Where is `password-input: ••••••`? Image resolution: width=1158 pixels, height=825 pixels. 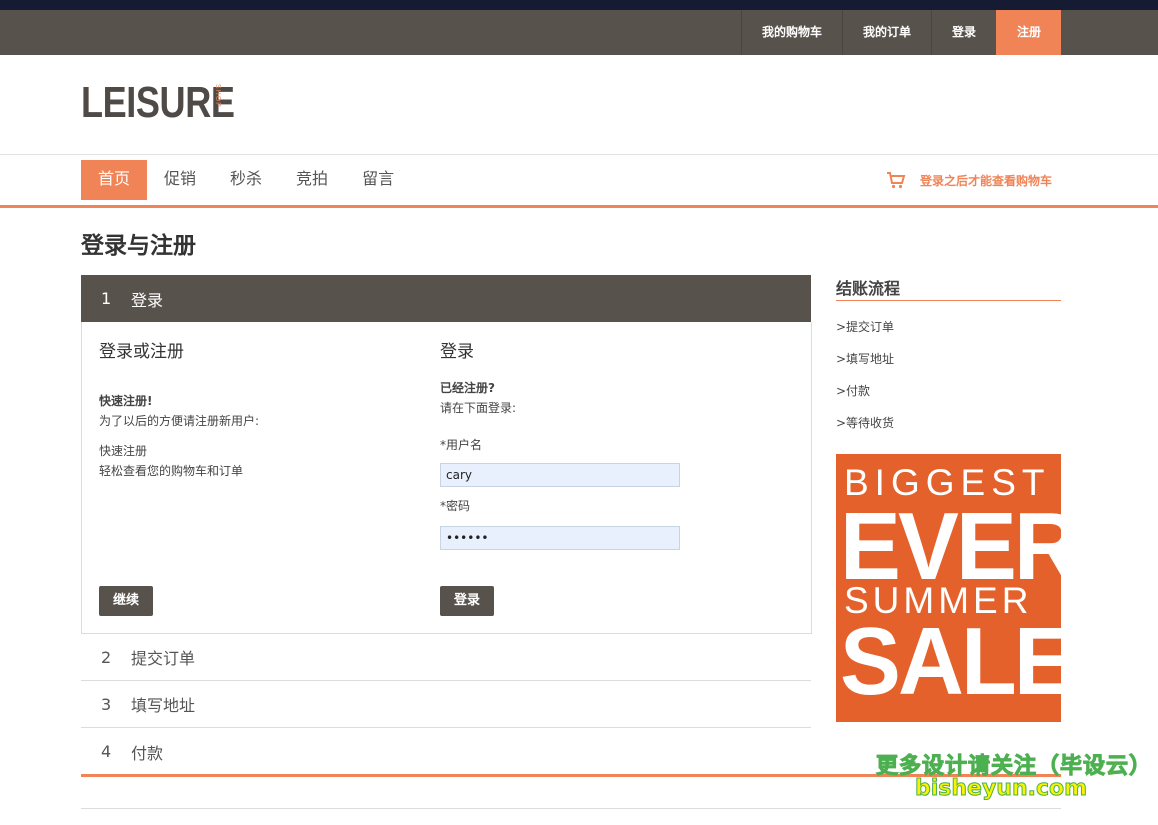 password-input: •••••• is located at coordinates (560, 538).